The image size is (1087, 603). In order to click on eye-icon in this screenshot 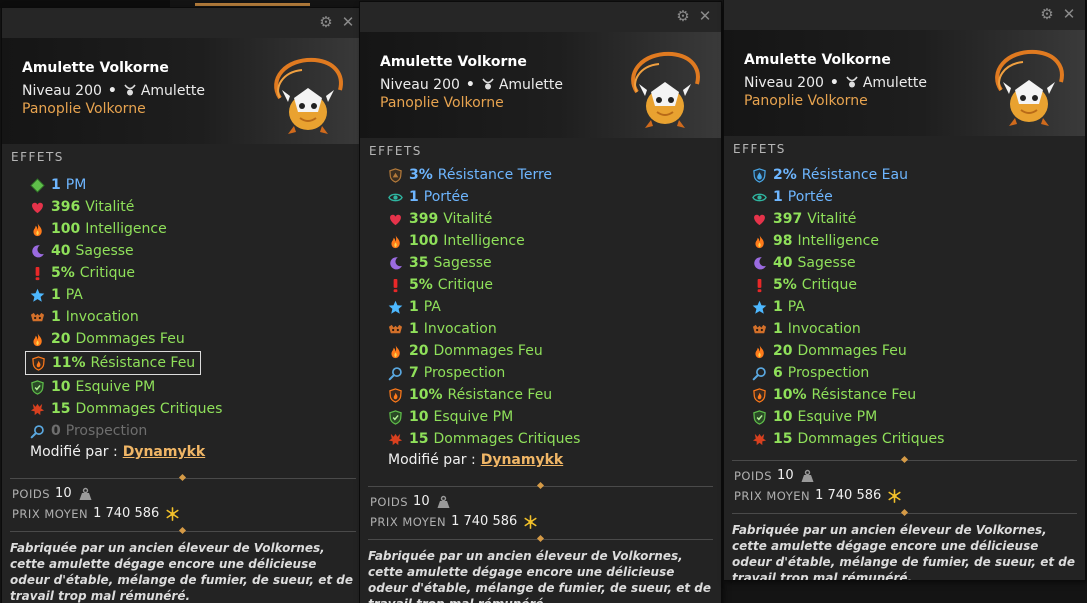, I will do `click(395, 197)`.